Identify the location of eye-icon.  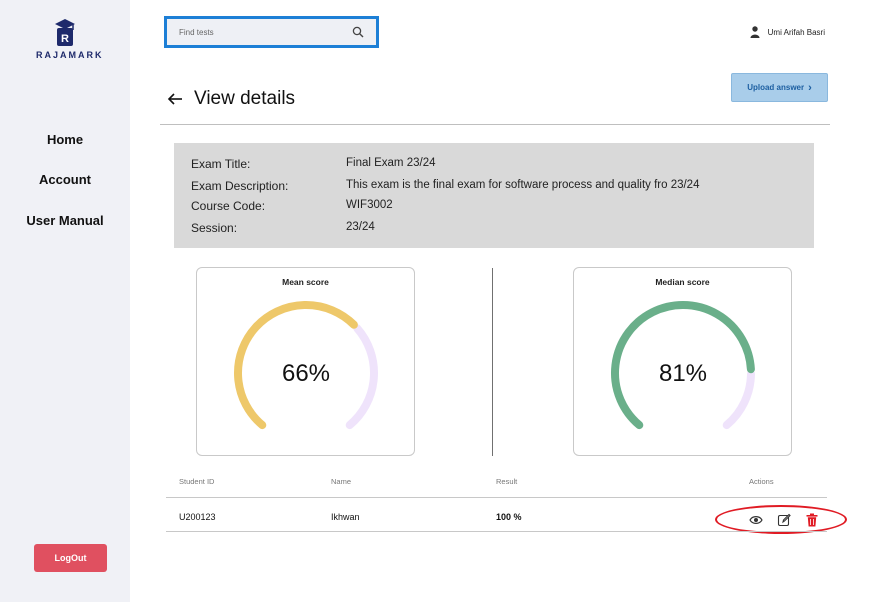
(756, 520).